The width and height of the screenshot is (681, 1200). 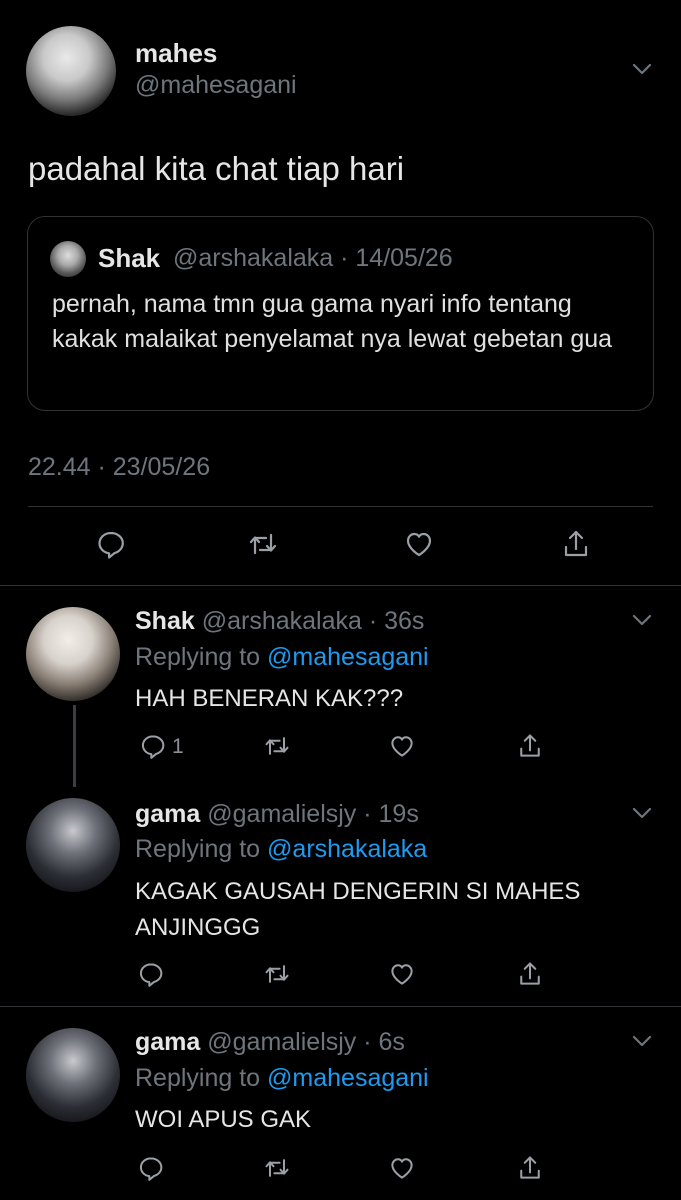 I want to click on reply-header: gama @gamalielsjy · 6s, so click(x=270, y=1042).